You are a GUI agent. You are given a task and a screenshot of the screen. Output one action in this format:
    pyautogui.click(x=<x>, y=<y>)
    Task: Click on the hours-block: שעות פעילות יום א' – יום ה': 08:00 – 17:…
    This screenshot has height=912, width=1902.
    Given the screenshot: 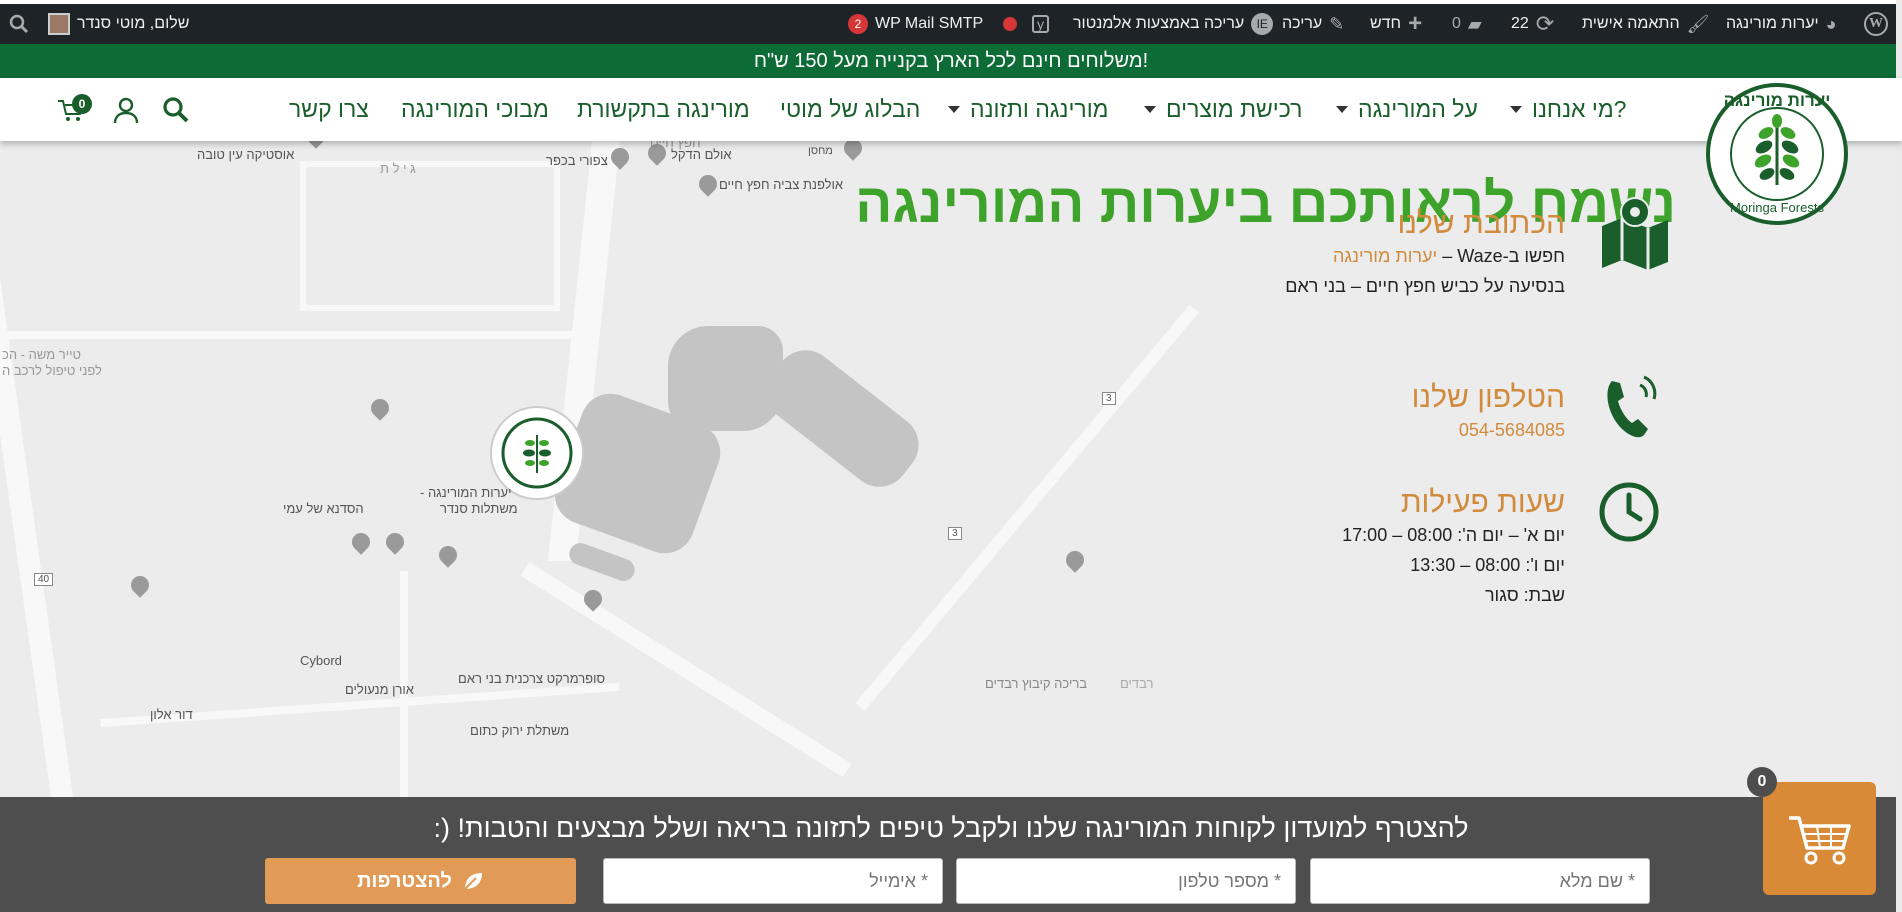 What is the action you would take?
    pyautogui.click(x=1407, y=548)
    